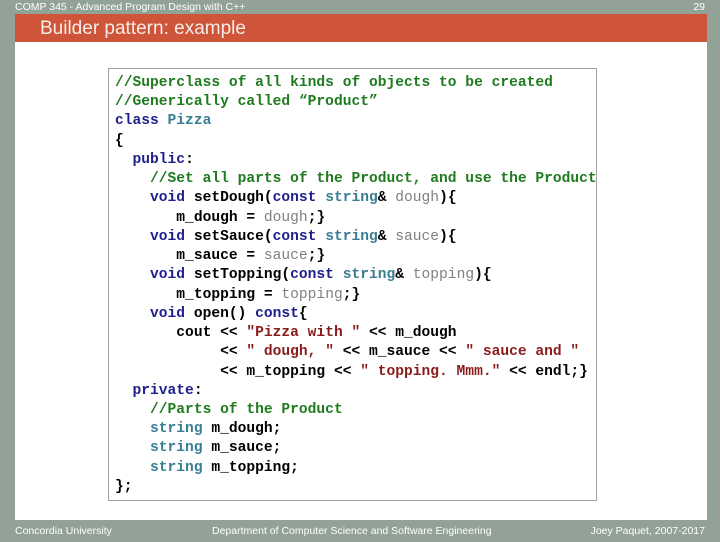 This screenshot has width=720, height=542. I want to click on code-line: private:, so click(356, 391).